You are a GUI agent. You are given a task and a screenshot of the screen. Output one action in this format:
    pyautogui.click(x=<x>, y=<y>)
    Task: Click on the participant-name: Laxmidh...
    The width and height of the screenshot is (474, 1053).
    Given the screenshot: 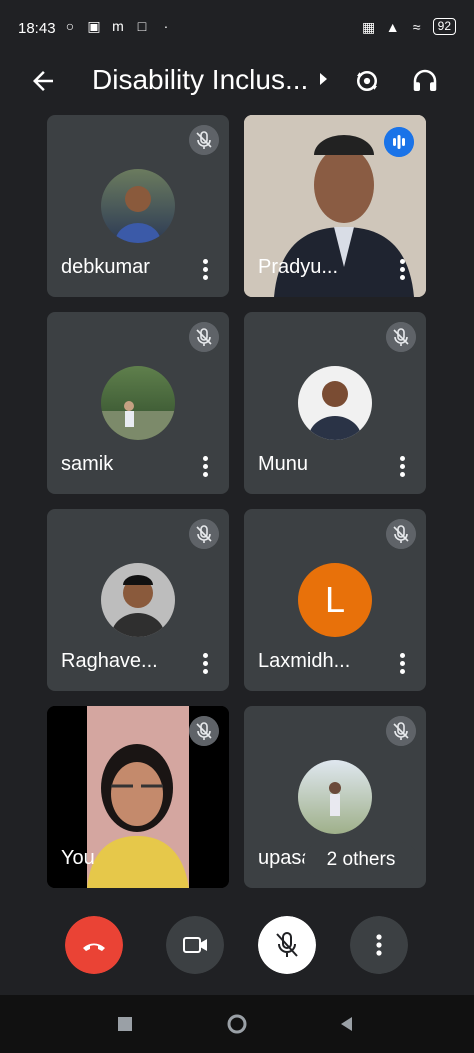 What is the action you would take?
    pyautogui.click(x=304, y=661)
    